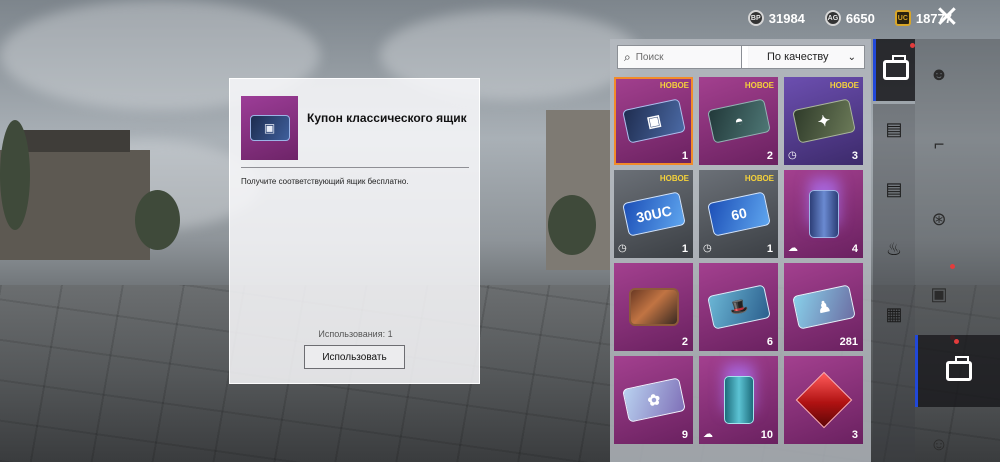 The width and height of the screenshot is (1000, 462). I want to click on chevron-down-icon: ⌄, so click(851, 57).